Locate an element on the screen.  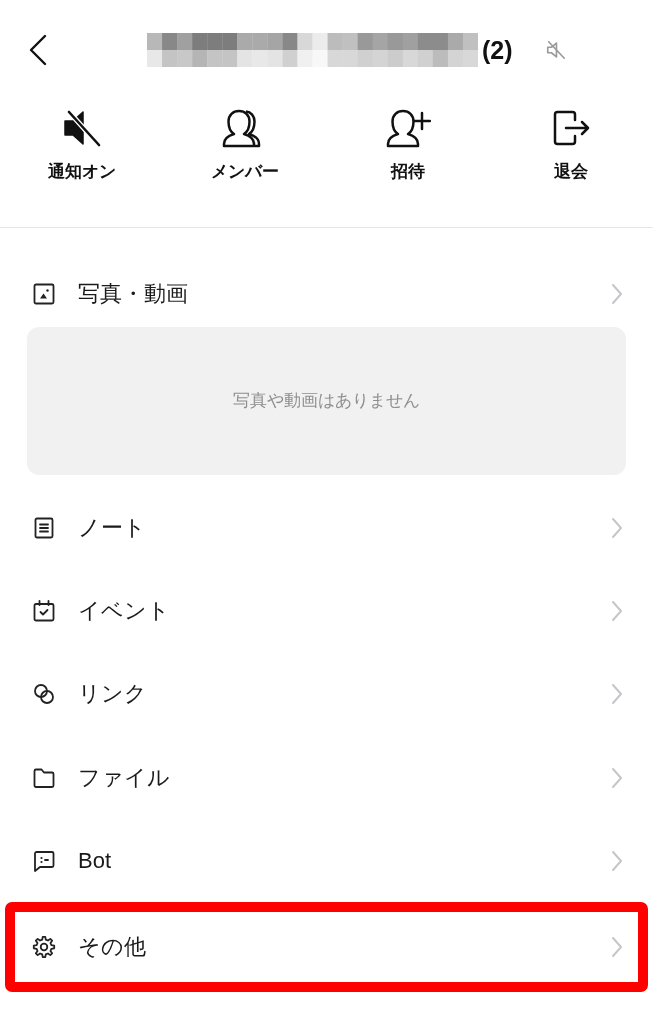
back-button is located at coordinates (38, 50).